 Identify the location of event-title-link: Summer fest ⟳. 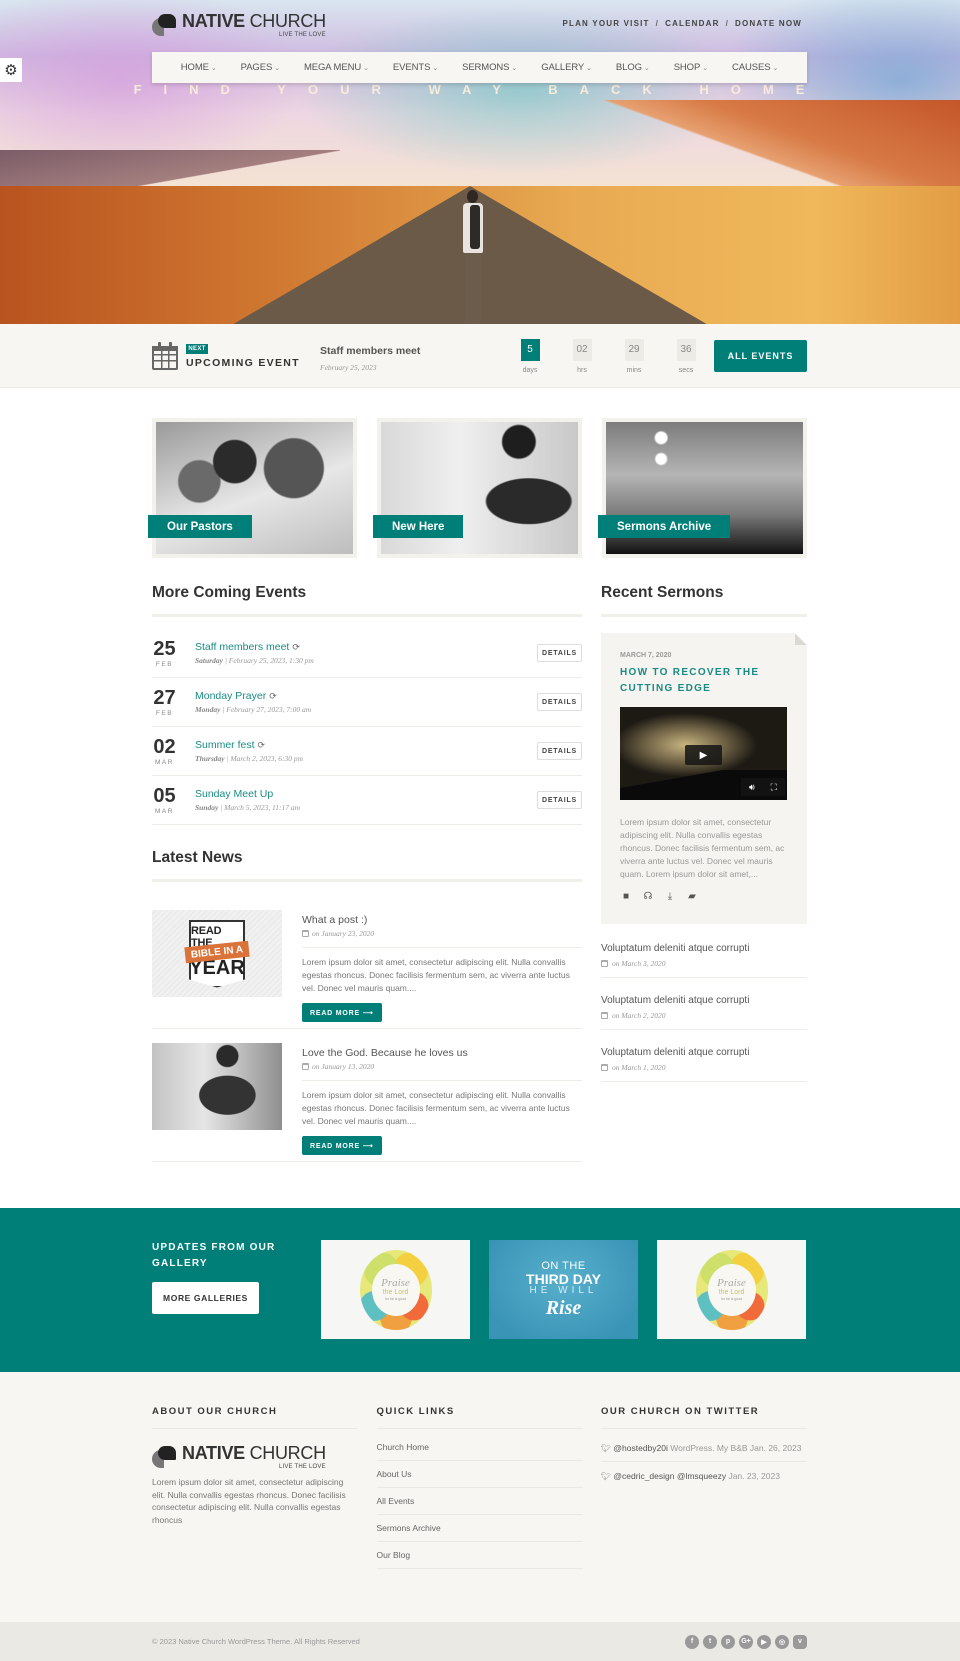
(366, 745).